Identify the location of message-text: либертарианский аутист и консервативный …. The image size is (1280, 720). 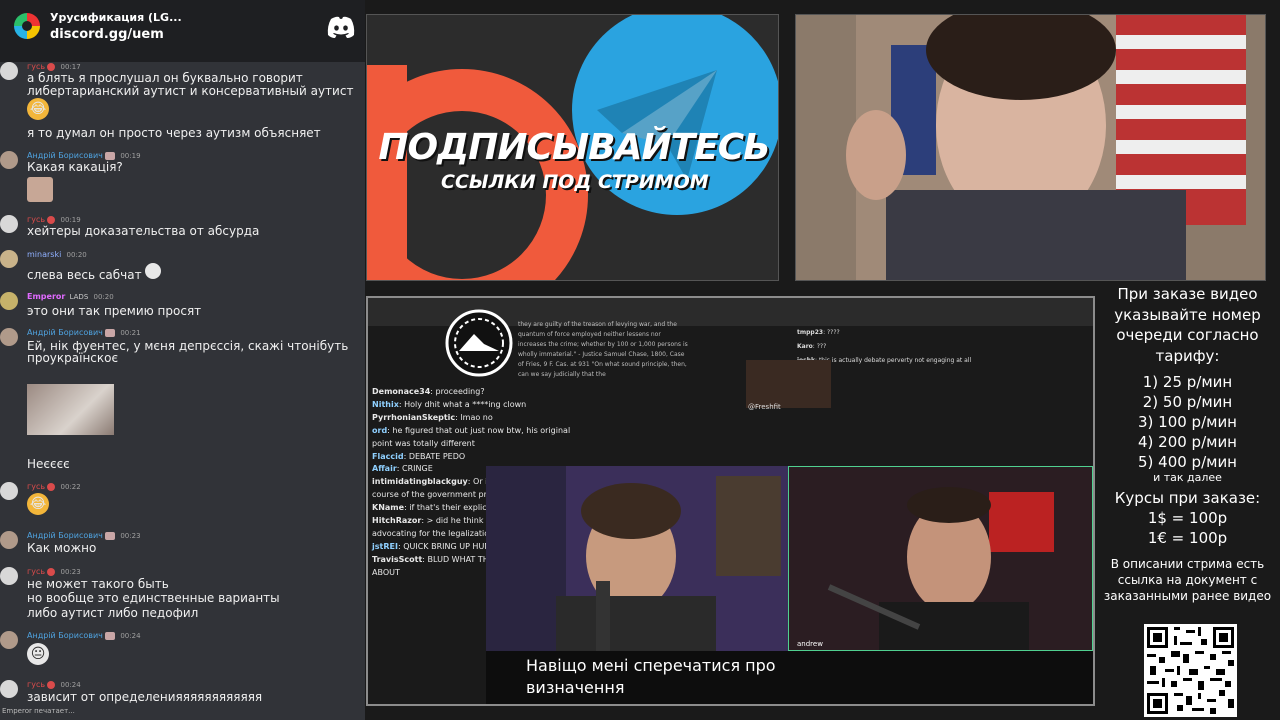
(190, 91).